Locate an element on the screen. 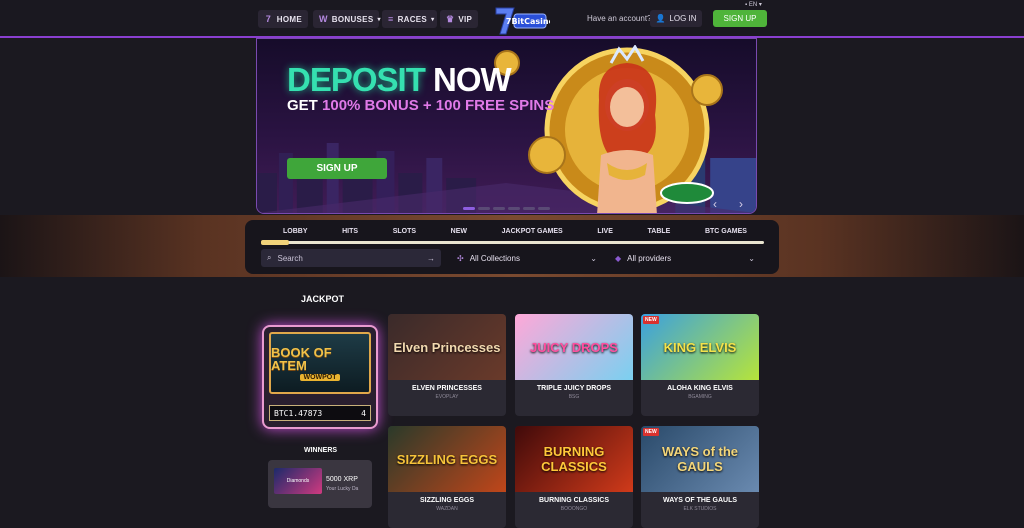 The height and width of the screenshot is (528, 1024). chevron-right-icon: › is located at coordinates (741, 204).